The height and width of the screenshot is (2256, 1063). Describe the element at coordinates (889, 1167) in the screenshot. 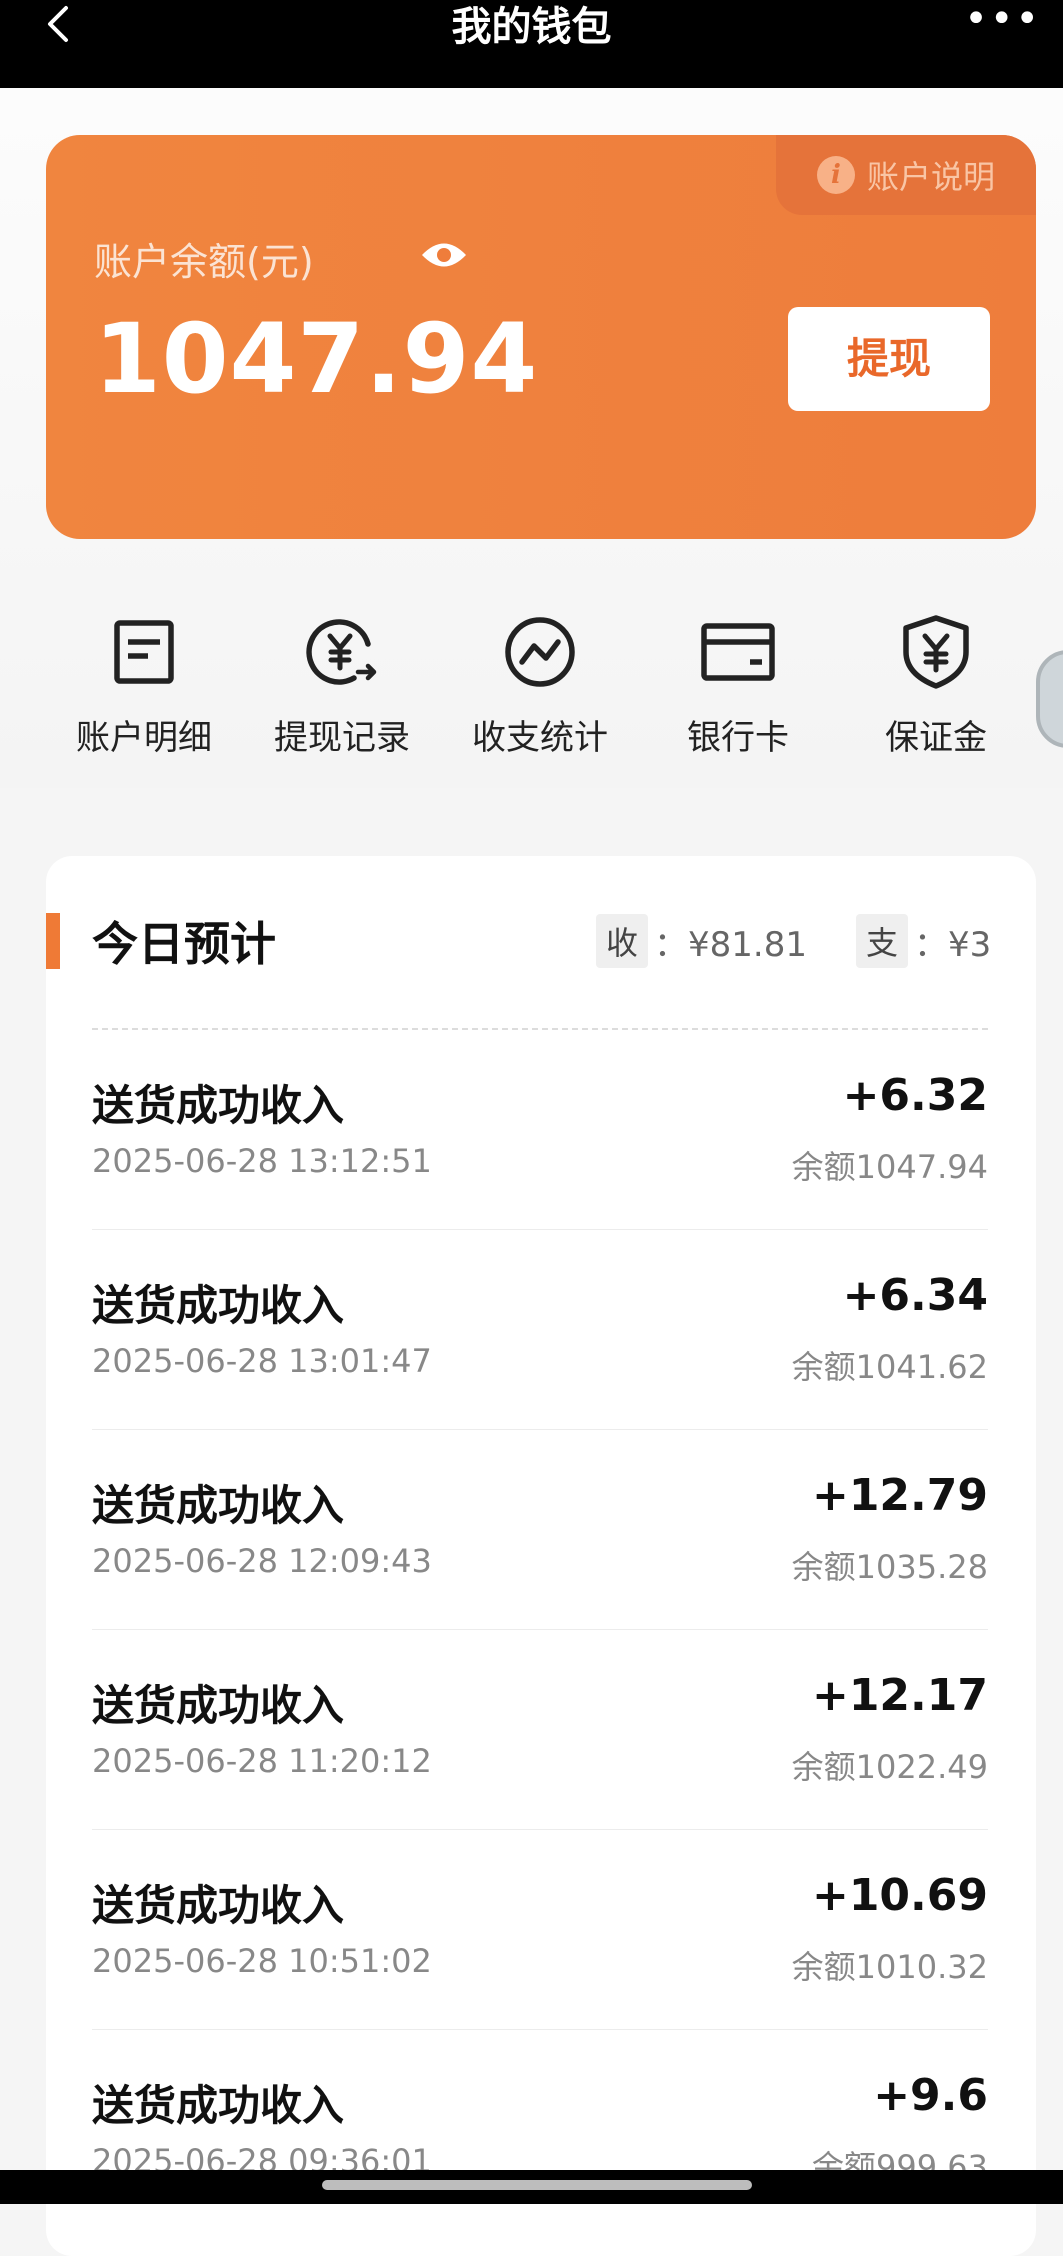

I see `transaction-balance: 余额1047.94` at that location.